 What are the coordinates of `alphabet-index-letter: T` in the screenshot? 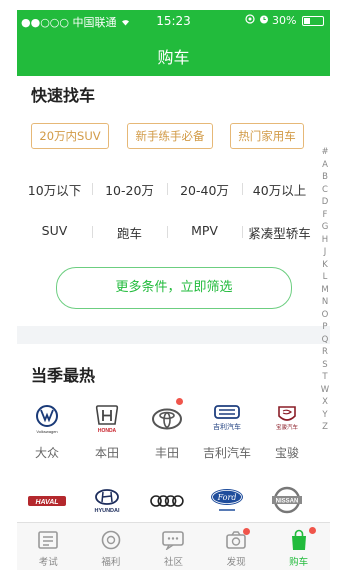 It's located at (325, 377).